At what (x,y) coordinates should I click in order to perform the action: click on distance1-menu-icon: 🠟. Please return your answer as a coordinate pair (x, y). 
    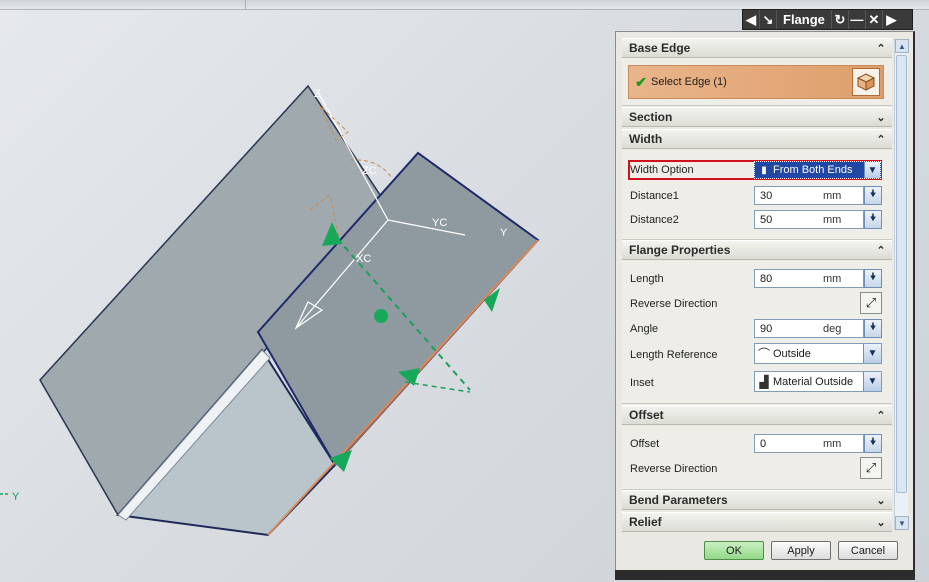
    Looking at the image, I should click on (873, 195).